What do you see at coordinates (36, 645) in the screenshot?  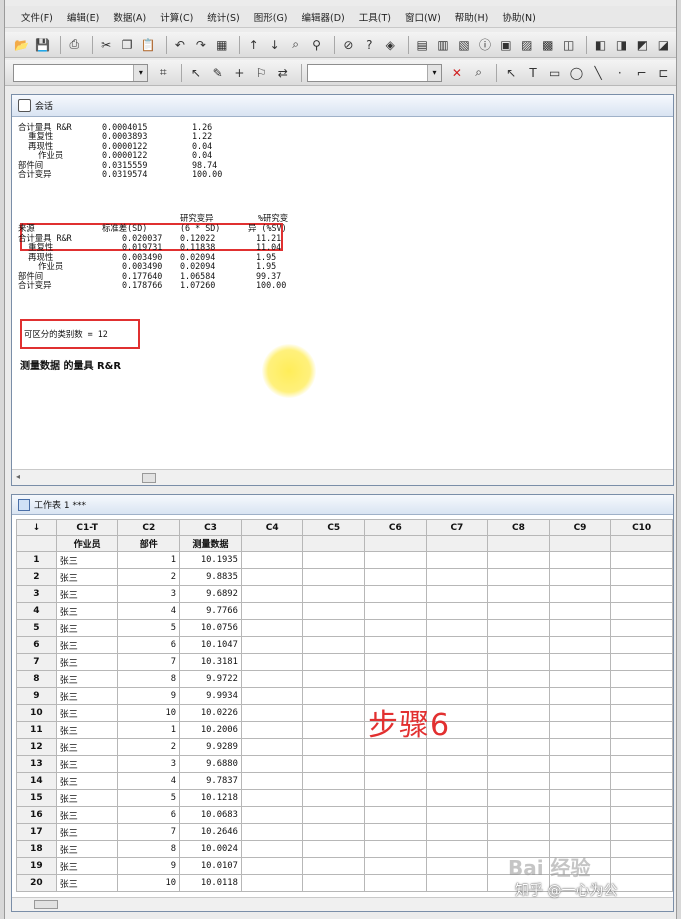 I see `row-number: 6` at bounding box center [36, 645].